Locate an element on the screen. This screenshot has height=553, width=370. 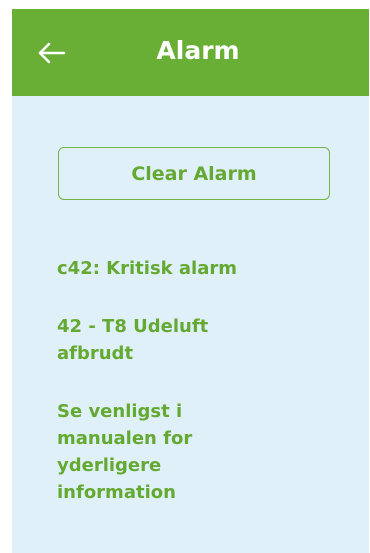
page-title: Alarm is located at coordinates (198, 50).